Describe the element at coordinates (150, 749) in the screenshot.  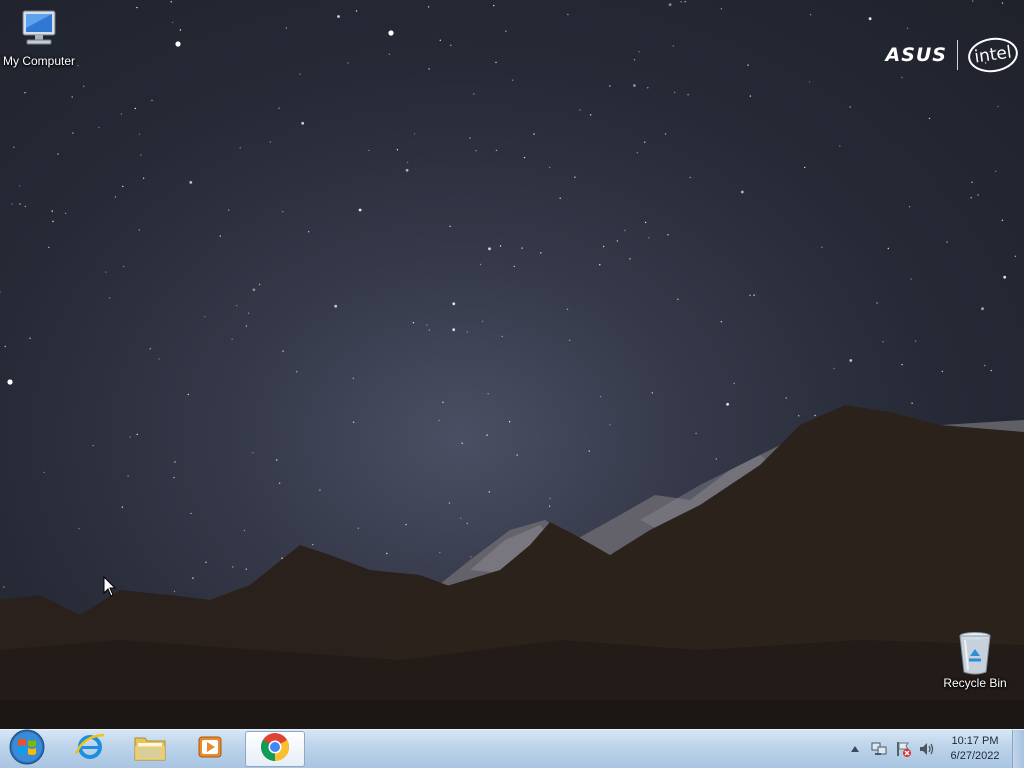
I see `taskbar-windows-explorer` at that location.